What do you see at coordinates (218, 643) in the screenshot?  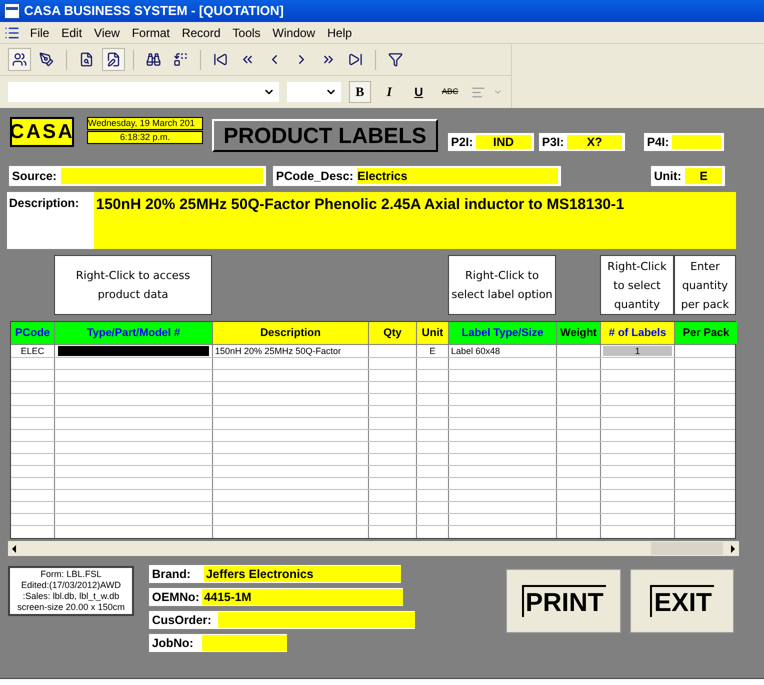 I see `order-field: JobNo:` at bounding box center [218, 643].